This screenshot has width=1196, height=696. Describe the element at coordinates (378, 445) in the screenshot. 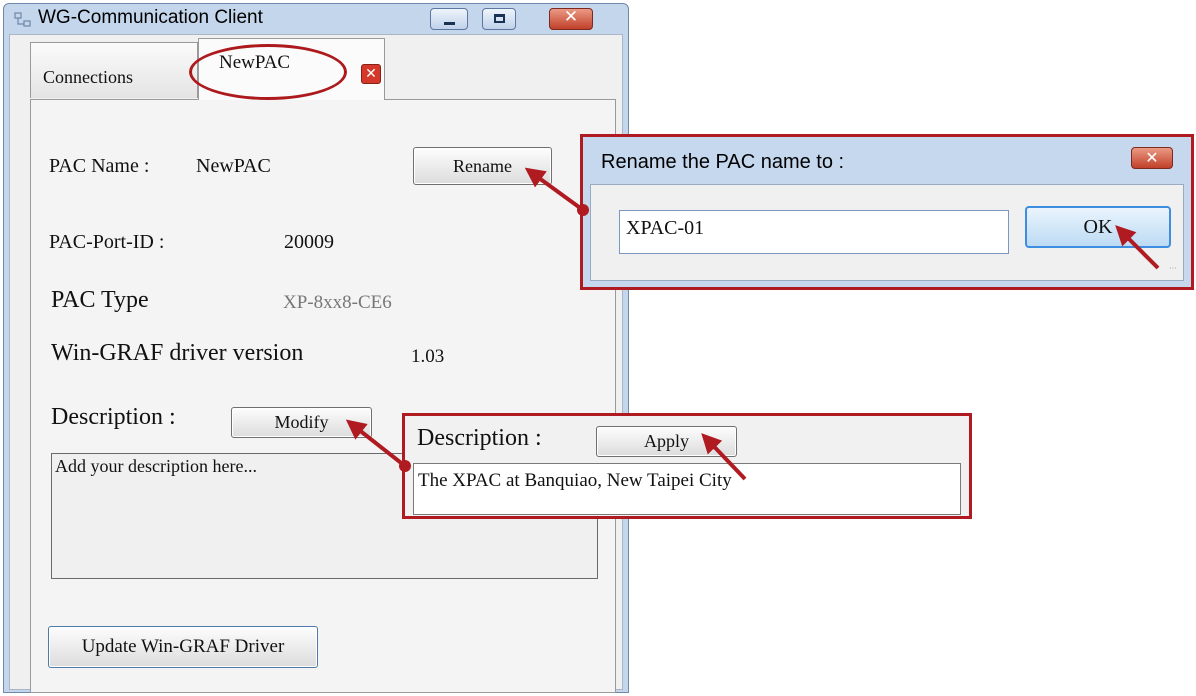

I see `modify-arrow` at that location.